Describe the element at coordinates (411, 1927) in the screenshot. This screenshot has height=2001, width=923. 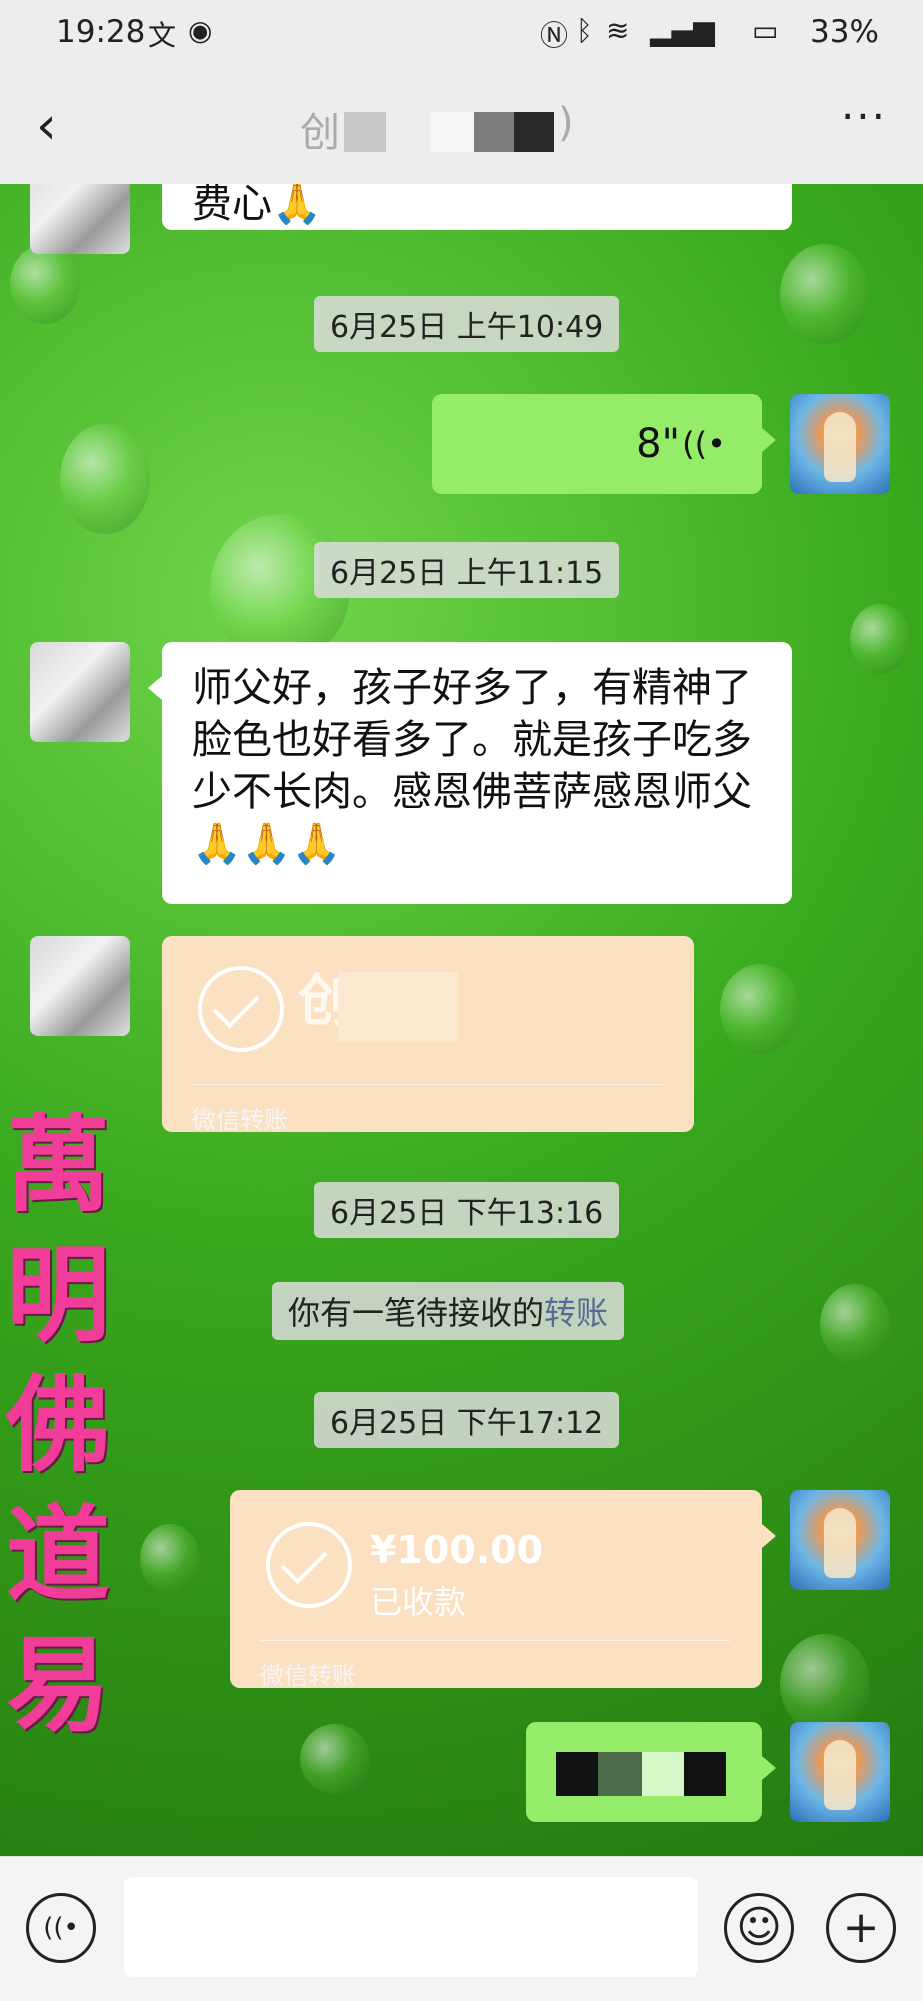
I see `message-input` at that location.